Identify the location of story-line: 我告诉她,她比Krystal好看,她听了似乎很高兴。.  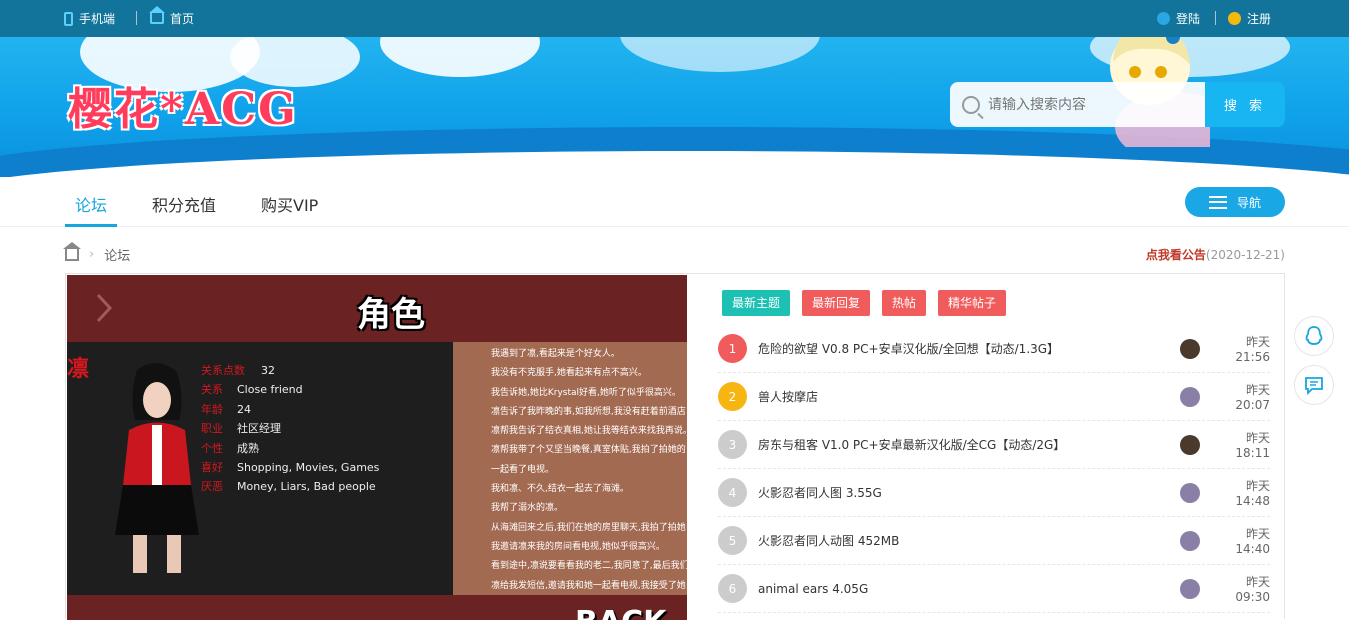
(586, 392).